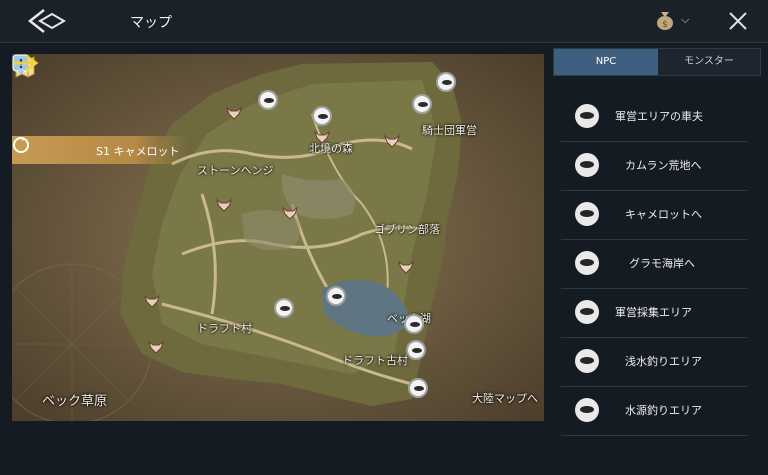  Describe the element at coordinates (738, 21) in the screenshot. I see `close-icon` at that location.